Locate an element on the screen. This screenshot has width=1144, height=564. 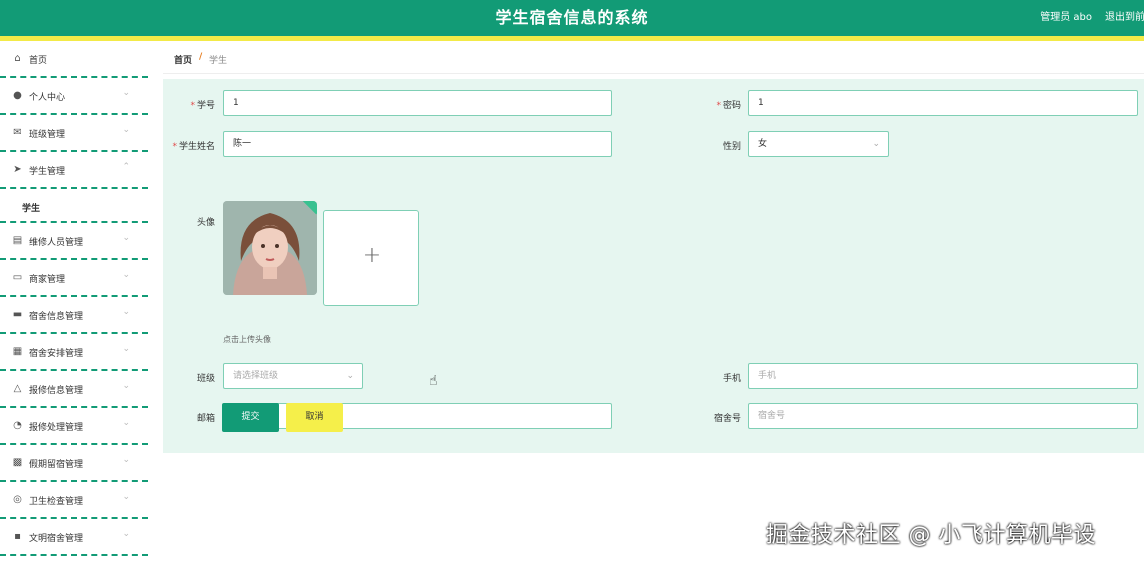
breadcrumb-home: 首页 is located at coordinates (183, 59).